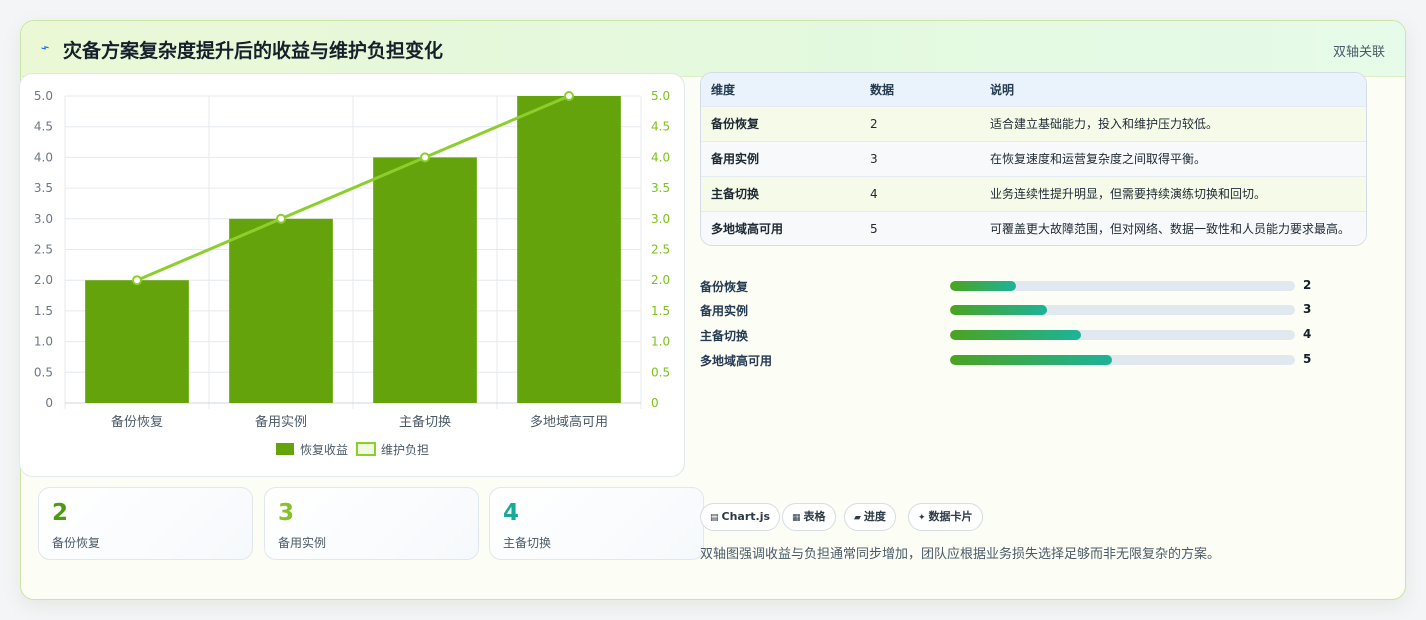 This screenshot has height=620, width=1426. Describe the element at coordinates (660, 342) in the screenshot. I see `y2-tick-label: 1.0` at that location.